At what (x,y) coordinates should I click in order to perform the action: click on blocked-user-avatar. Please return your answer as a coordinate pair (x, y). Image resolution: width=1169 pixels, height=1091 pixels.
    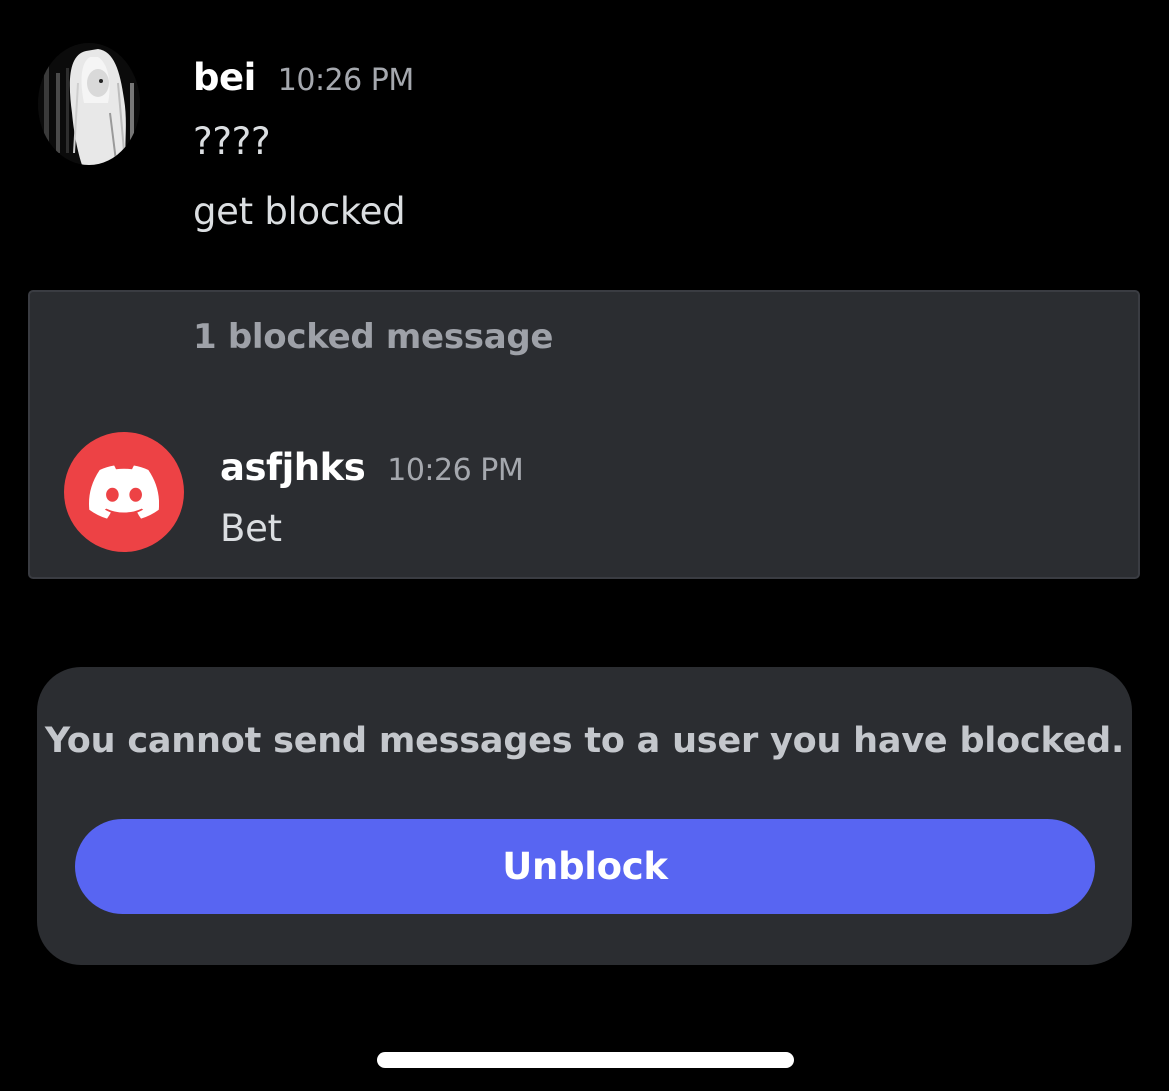
    Looking at the image, I should click on (124, 492).